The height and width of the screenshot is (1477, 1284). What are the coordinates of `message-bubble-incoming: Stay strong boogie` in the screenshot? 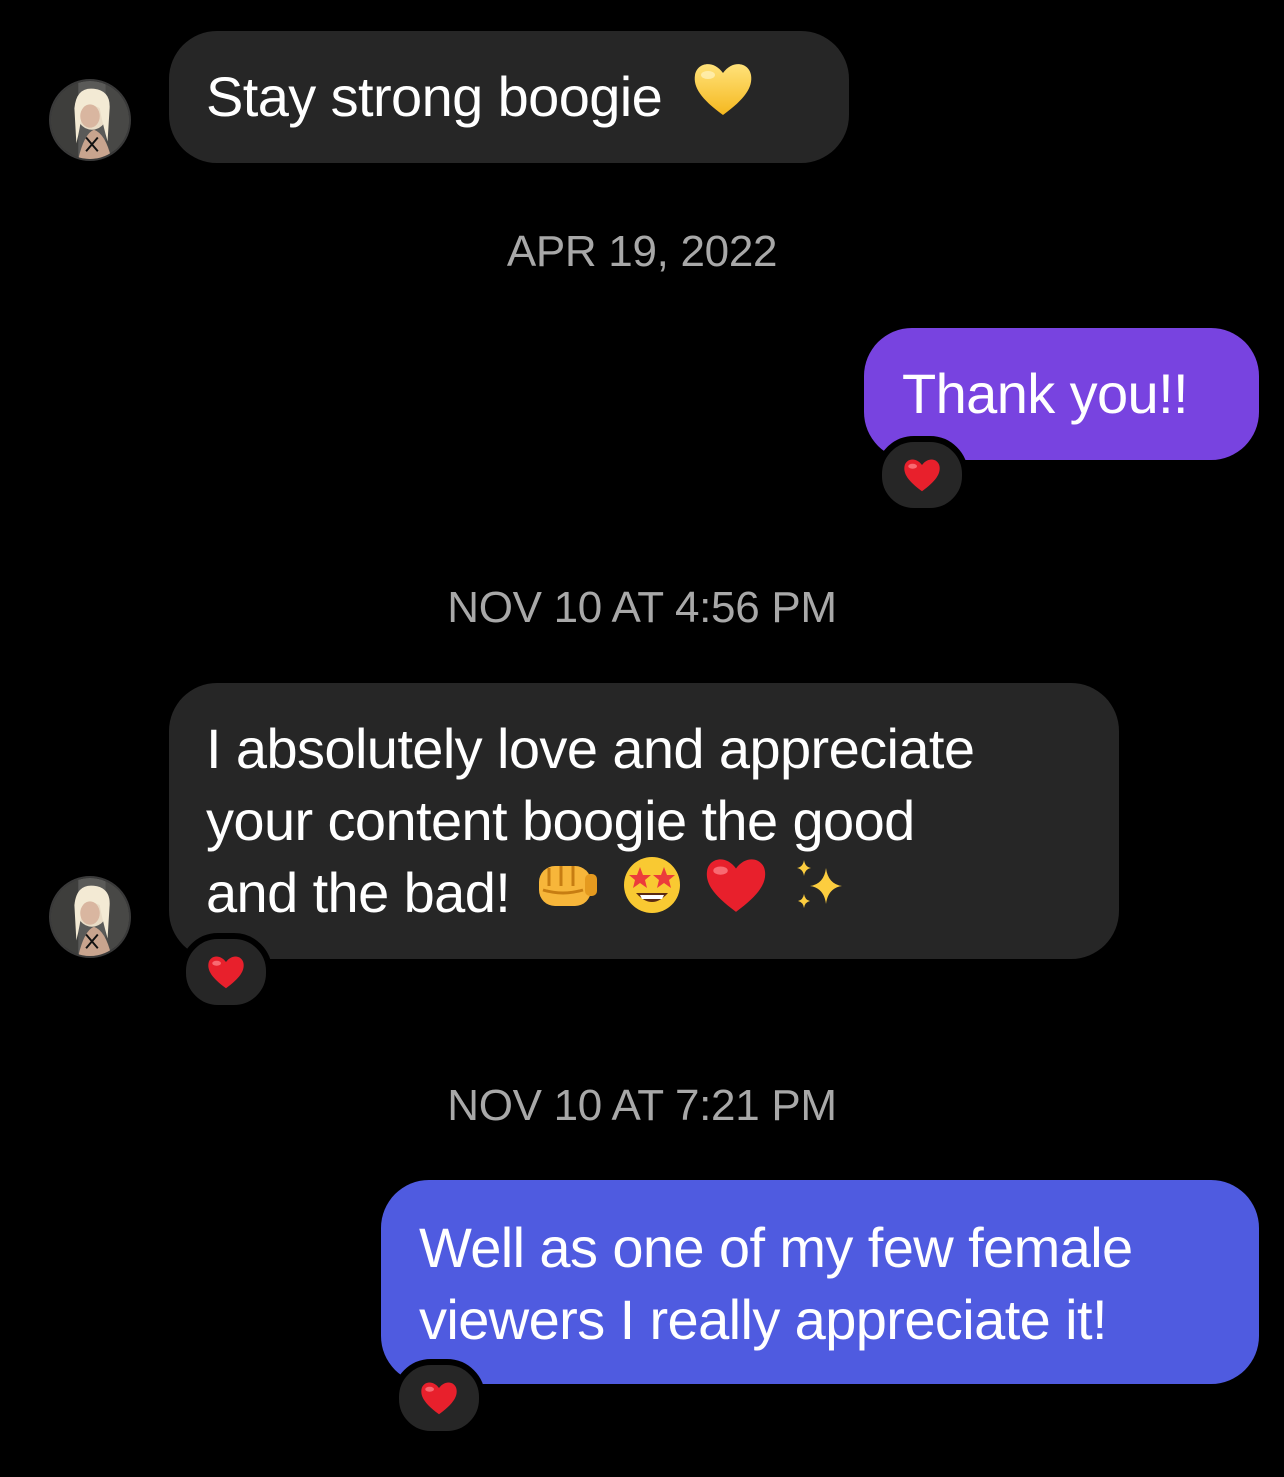 It's located at (509, 97).